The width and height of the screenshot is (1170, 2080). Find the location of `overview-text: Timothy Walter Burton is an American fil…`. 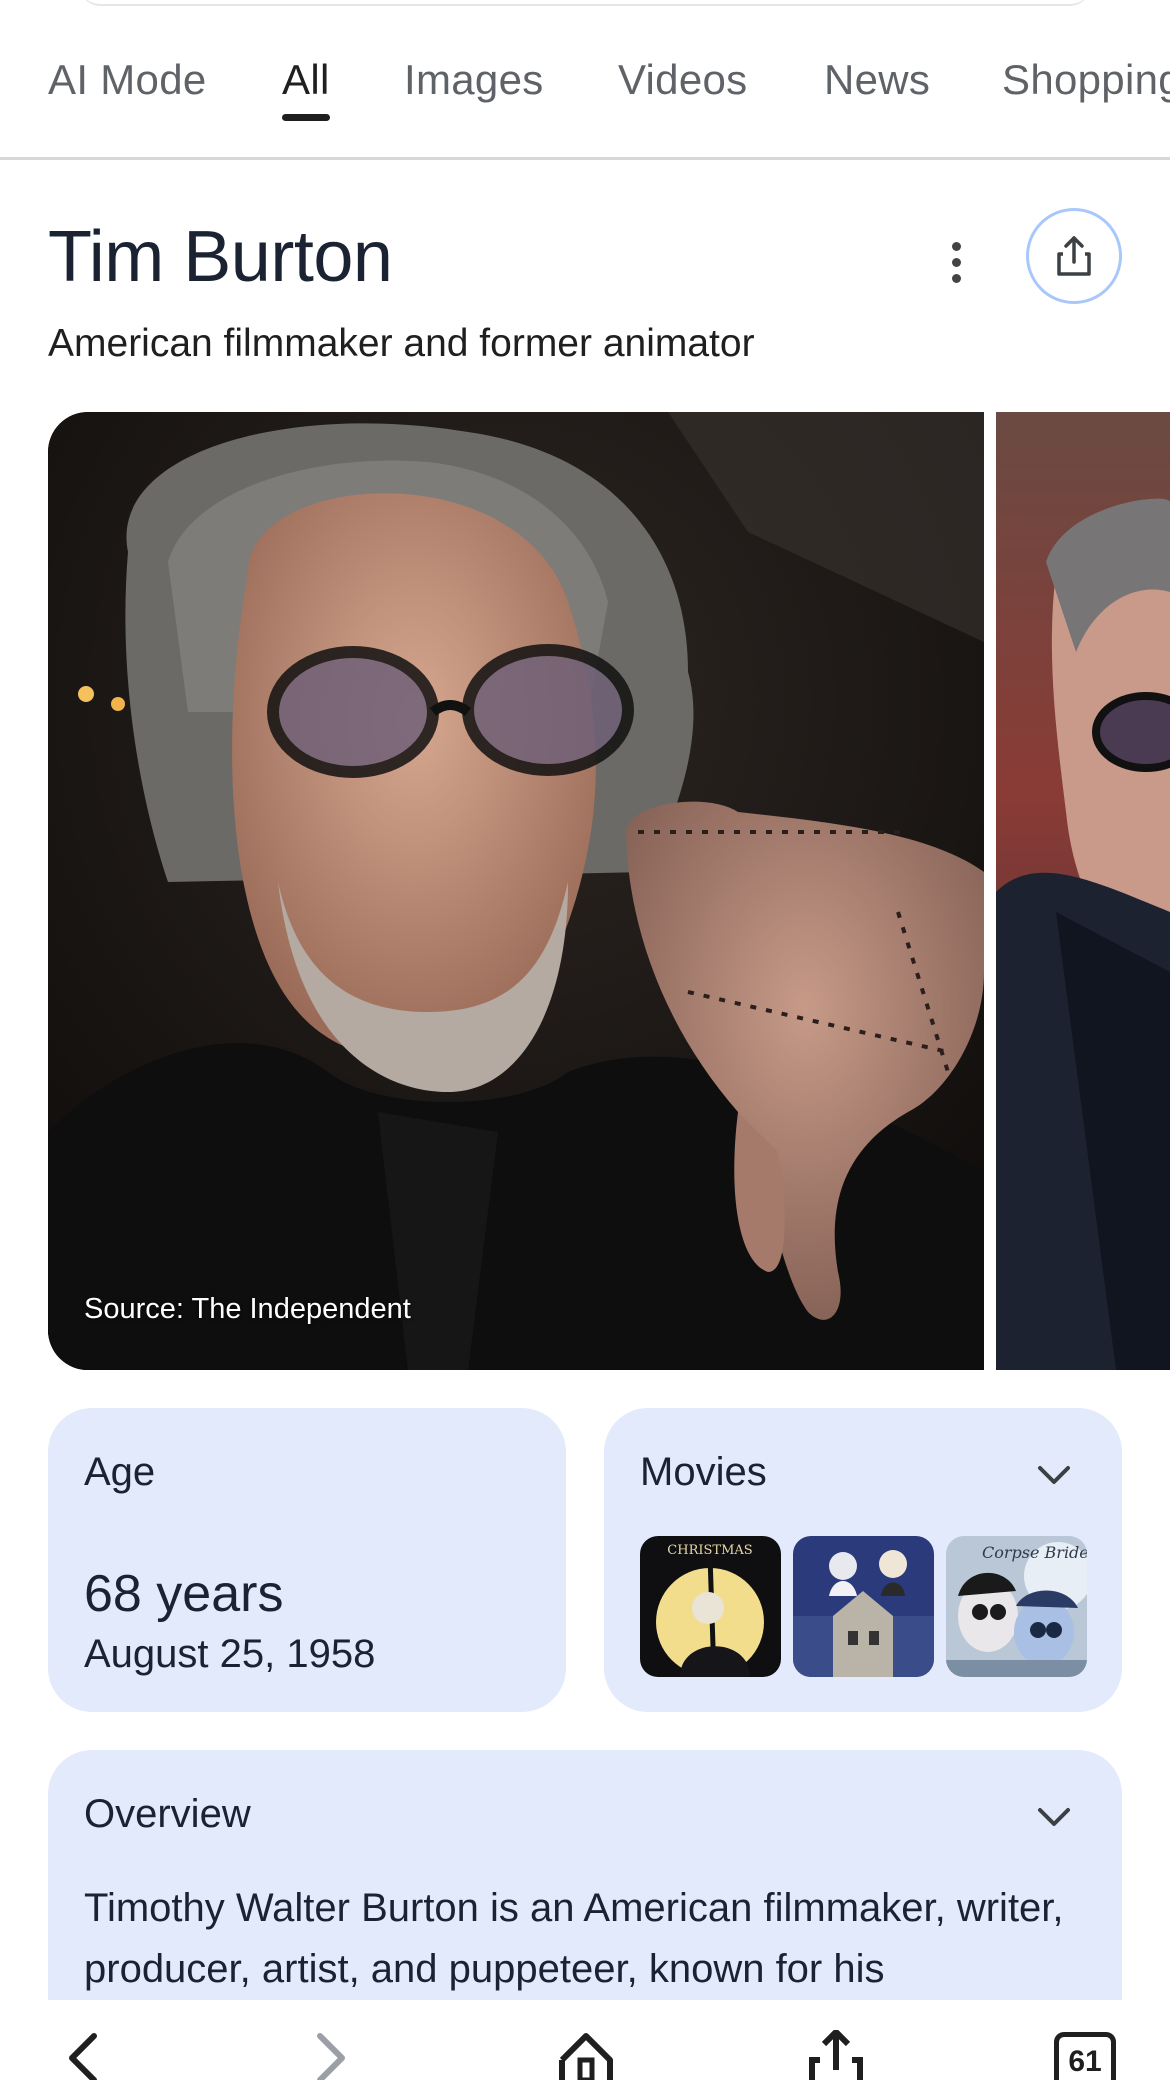

overview-text: Timothy Walter Burton is an American fil… is located at coordinates (574, 1938).